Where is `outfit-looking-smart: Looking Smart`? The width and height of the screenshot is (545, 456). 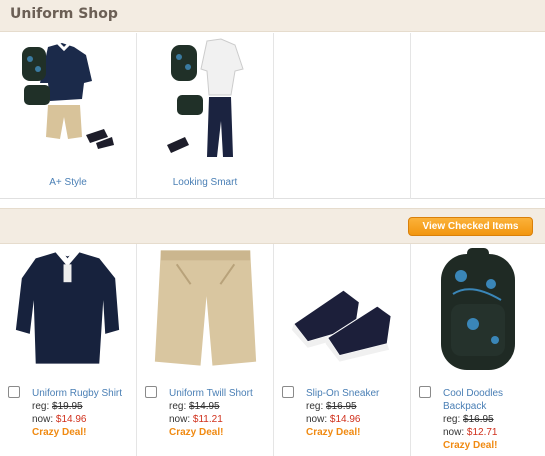 outfit-looking-smart: Looking Smart is located at coordinates (205, 116).